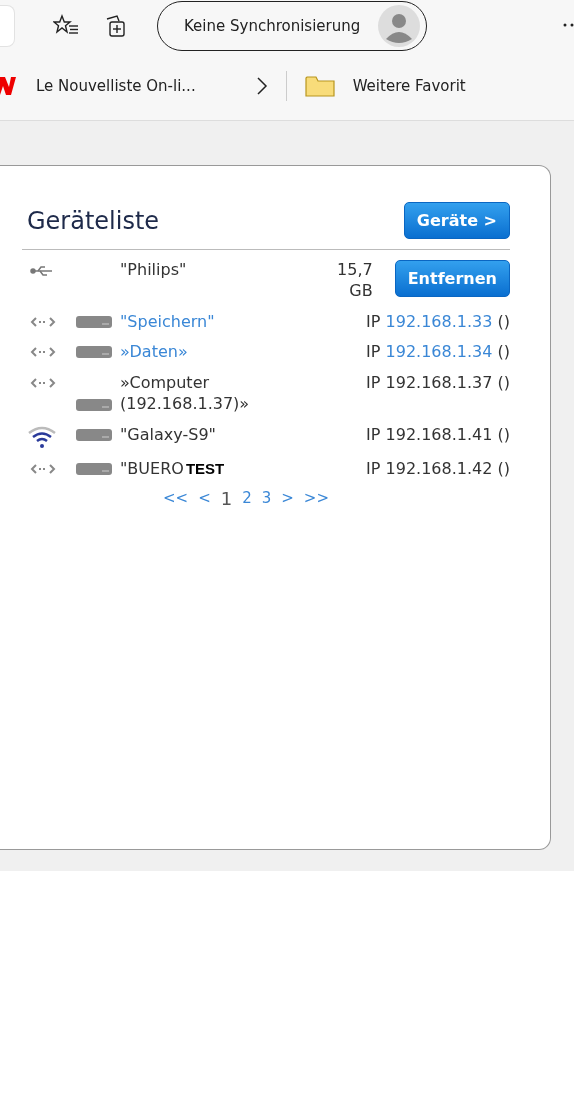 The width and height of the screenshot is (574, 1097). What do you see at coordinates (452, 278) in the screenshot?
I see `remove-button: Entfernen` at bounding box center [452, 278].